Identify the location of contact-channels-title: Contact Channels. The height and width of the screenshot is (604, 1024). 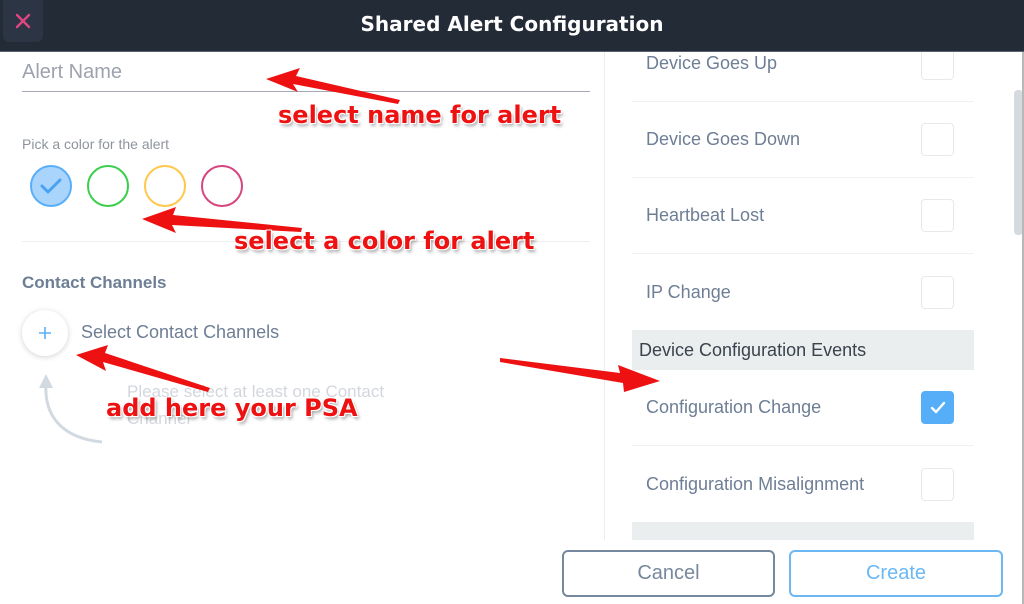
(94, 282).